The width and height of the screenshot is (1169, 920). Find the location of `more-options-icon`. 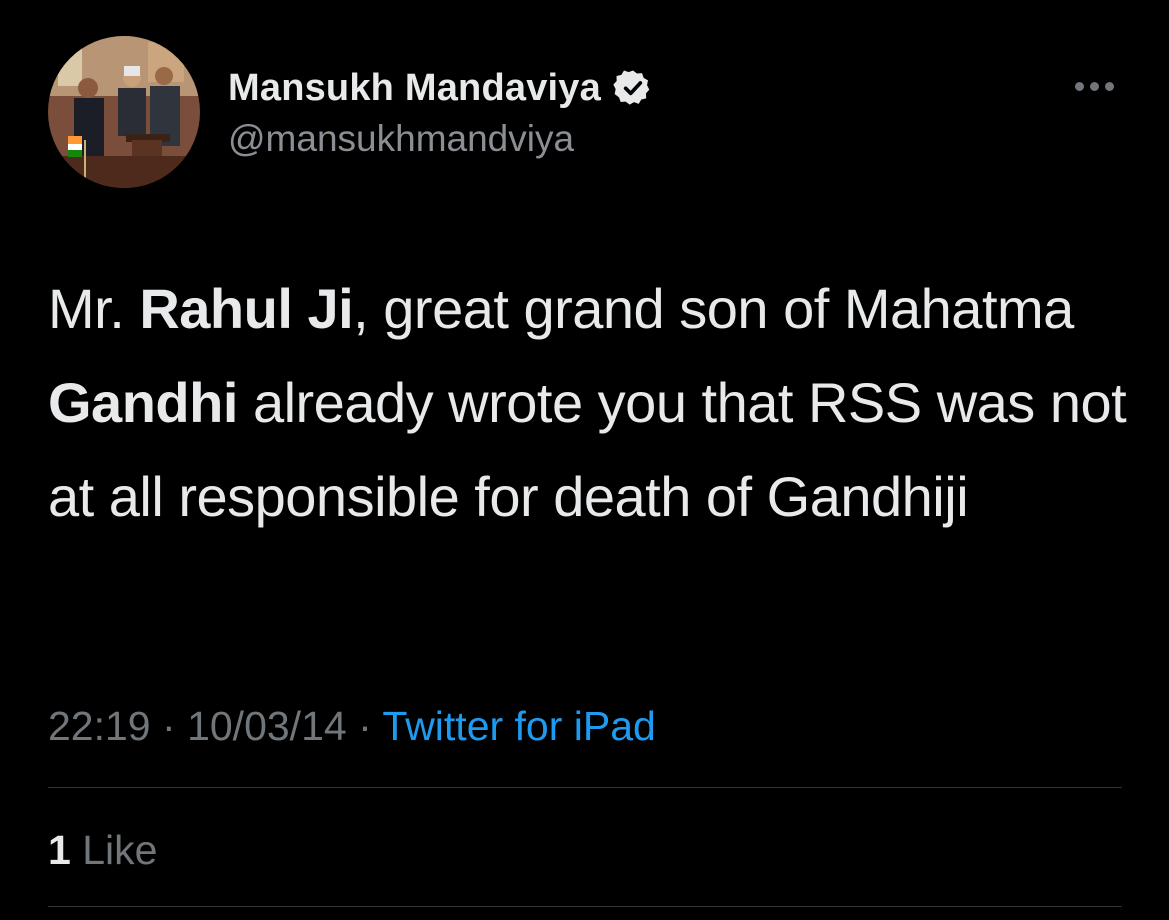

more-options-icon is located at coordinates (1094, 86).